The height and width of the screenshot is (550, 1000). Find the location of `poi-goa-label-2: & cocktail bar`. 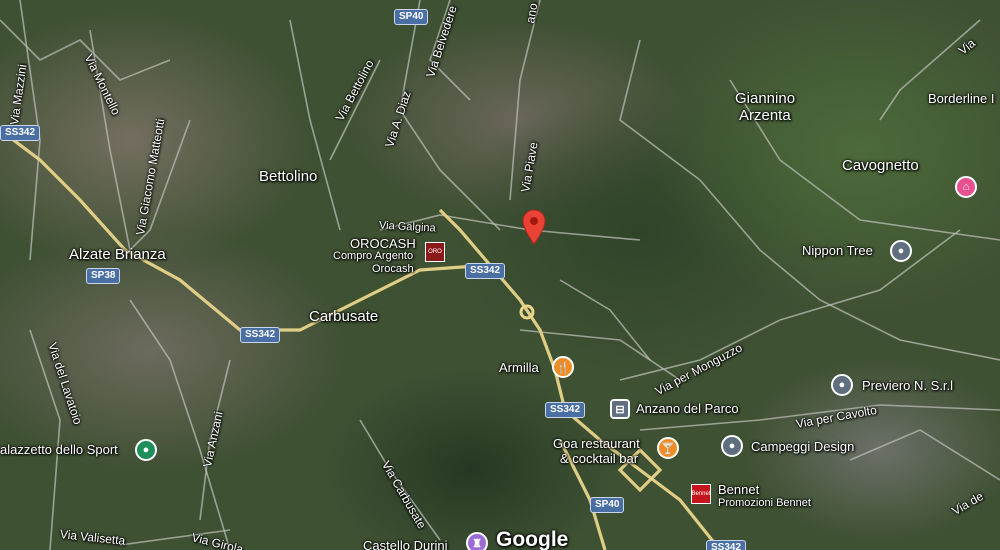

poi-goa-label-2: & cocktail bar is located at coordinates (599, 458).